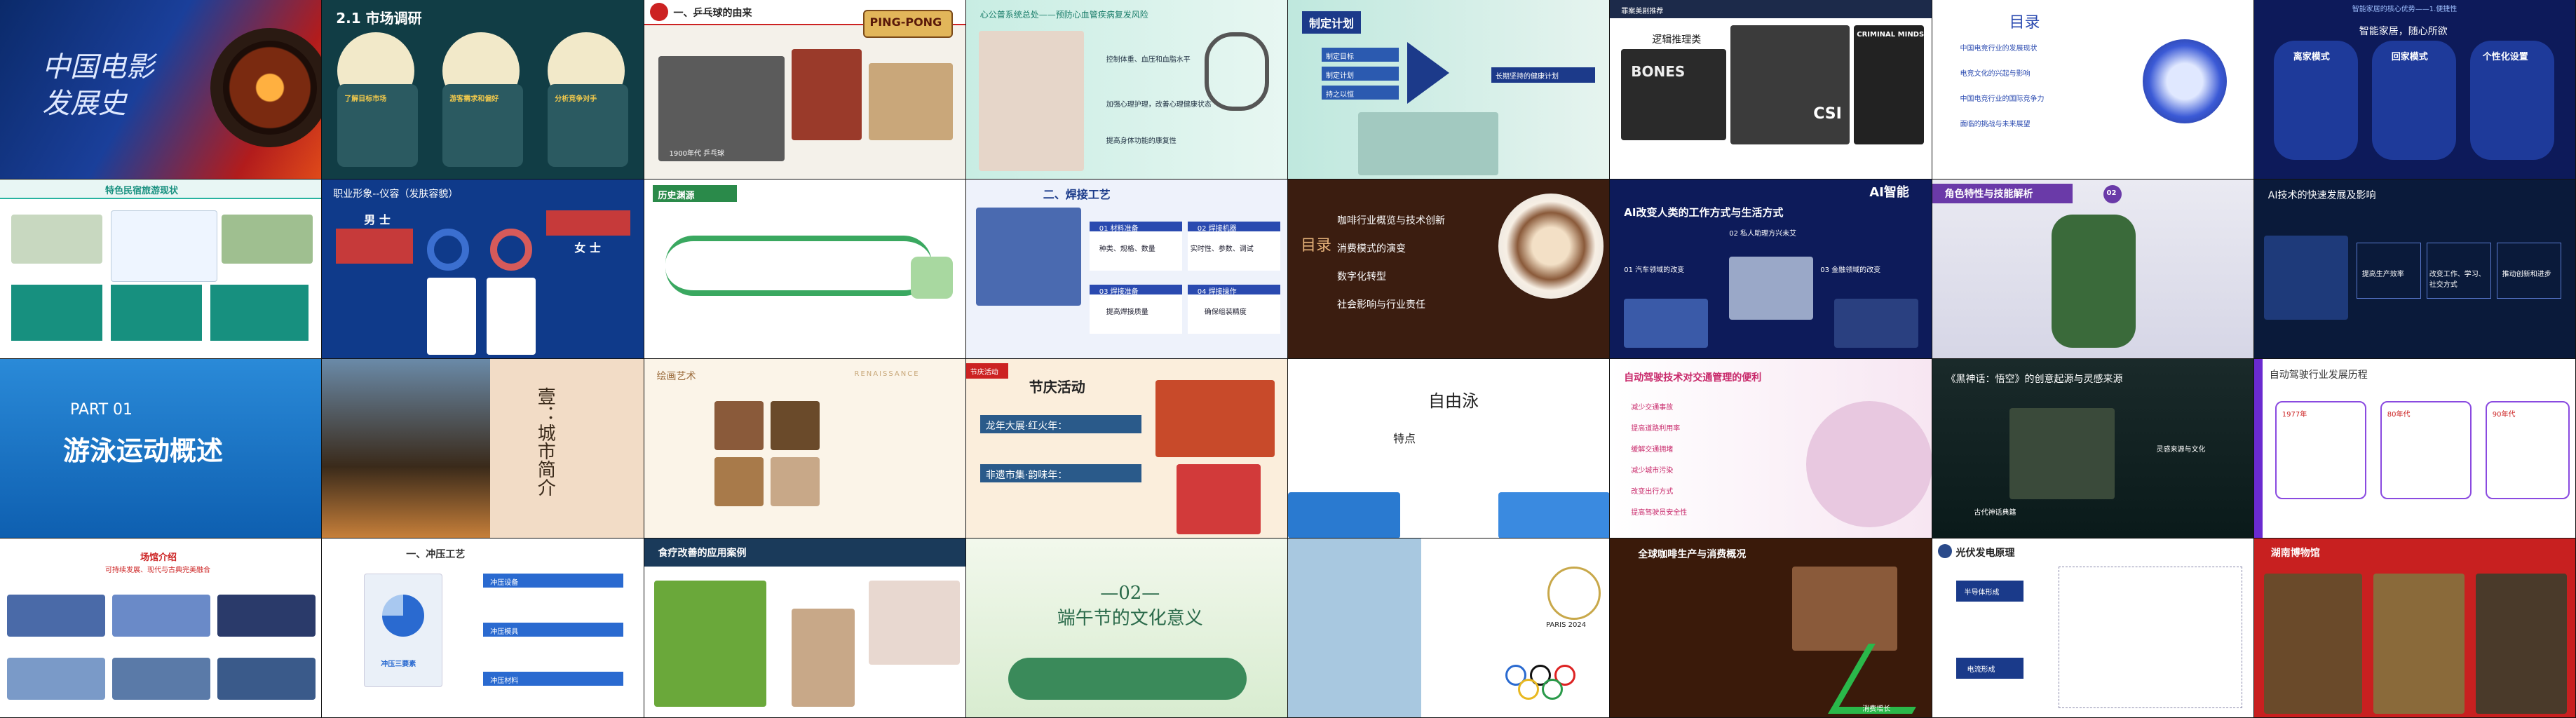 Image resolution: width=2576 pixels, height=718 pixels. I want to click on show-name: BONES, so click(1658, 71).